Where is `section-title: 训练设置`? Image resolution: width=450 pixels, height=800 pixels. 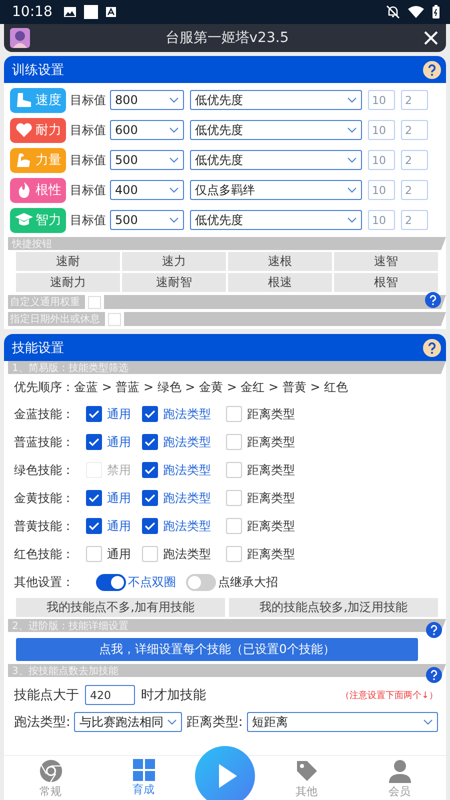 section-title: 训练设置 is located at coordinates (38, 70).